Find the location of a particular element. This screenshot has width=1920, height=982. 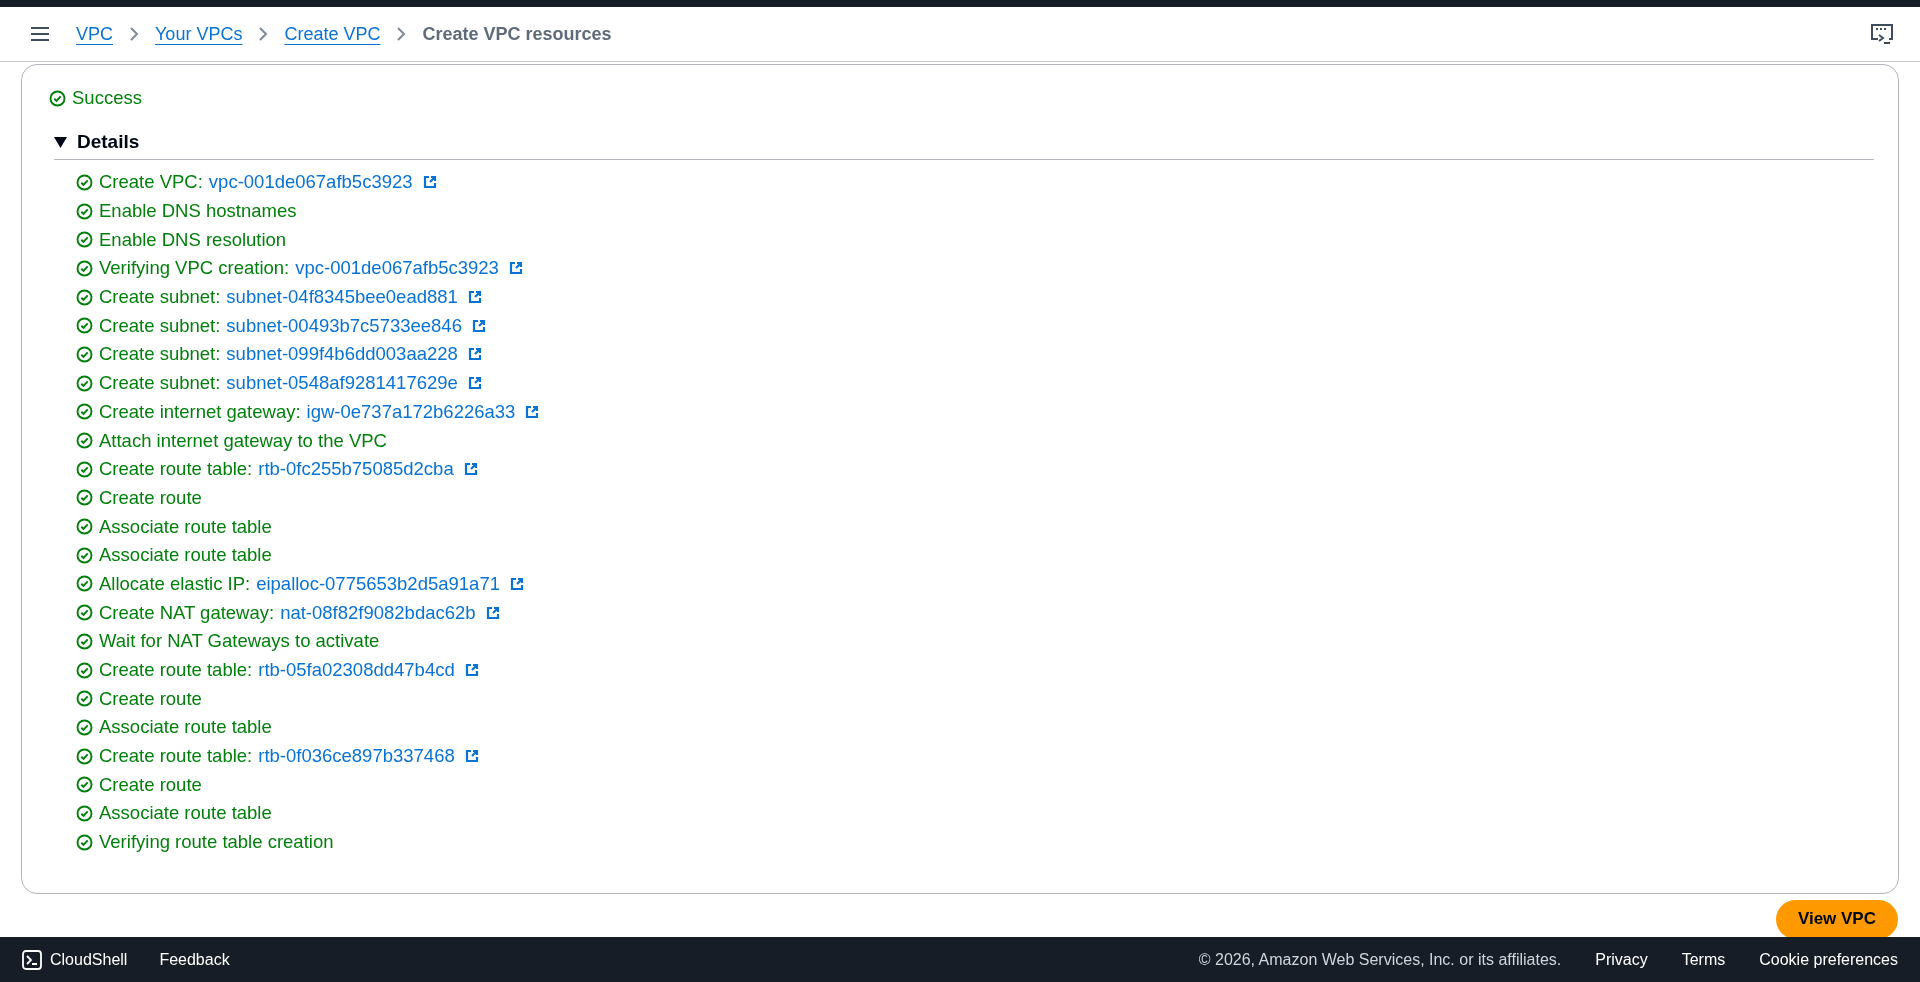

step-text: Create VPC: is located at coordinates (151, 182).